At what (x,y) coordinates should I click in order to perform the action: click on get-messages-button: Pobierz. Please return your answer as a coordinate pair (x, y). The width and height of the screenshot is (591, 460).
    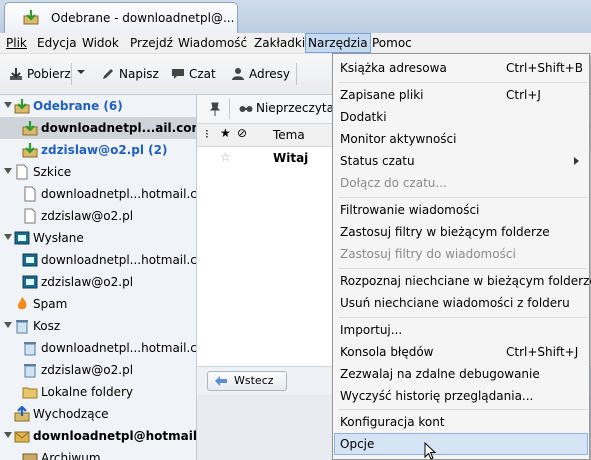
    Looking at the image, I should click on (40, 74).